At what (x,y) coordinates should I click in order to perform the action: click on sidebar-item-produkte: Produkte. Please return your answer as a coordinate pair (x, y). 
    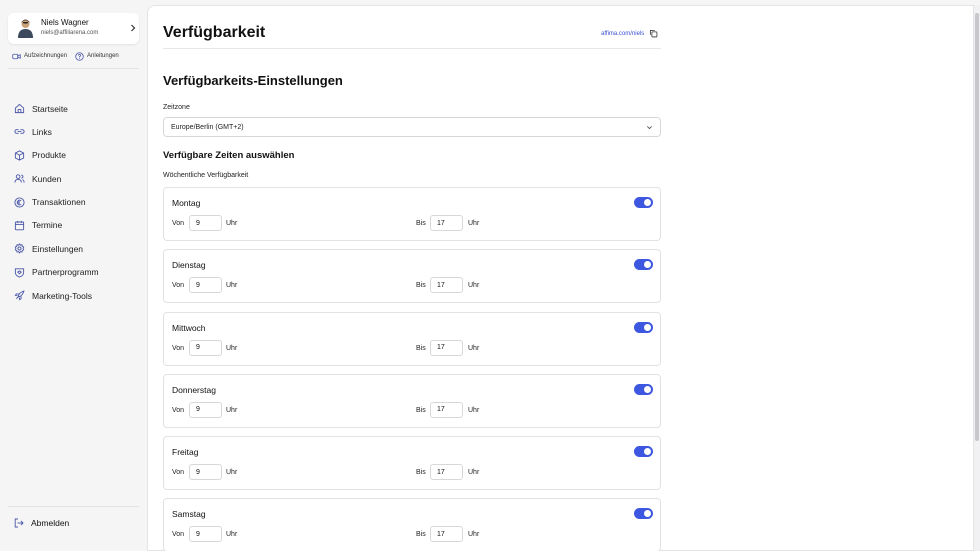
    Looking at the image, I should click on (56, 155).